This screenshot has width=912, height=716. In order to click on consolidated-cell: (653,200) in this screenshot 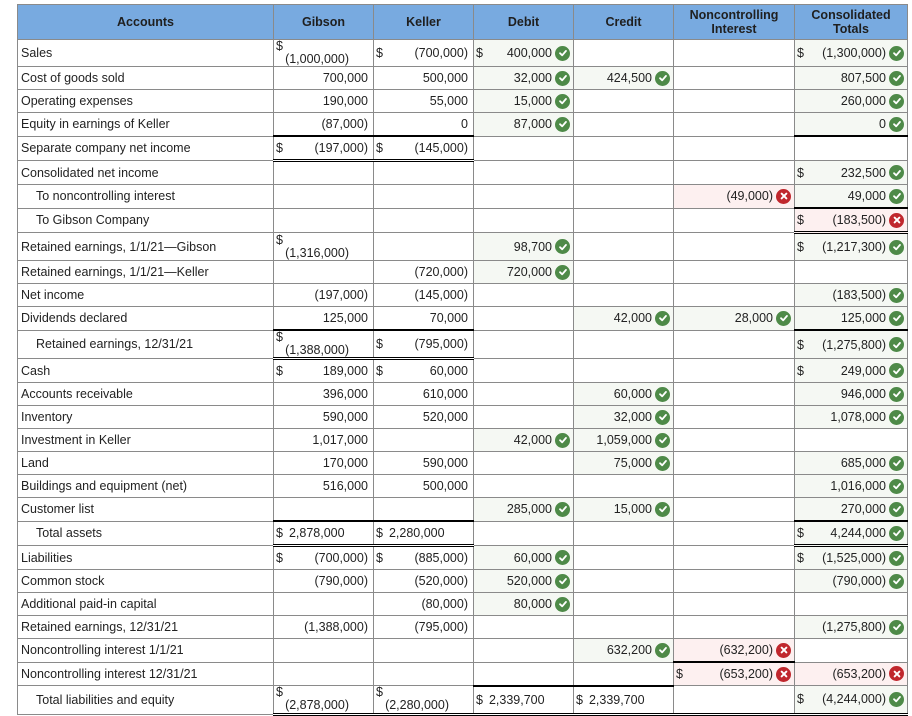, I will do `click(851, 673)`.